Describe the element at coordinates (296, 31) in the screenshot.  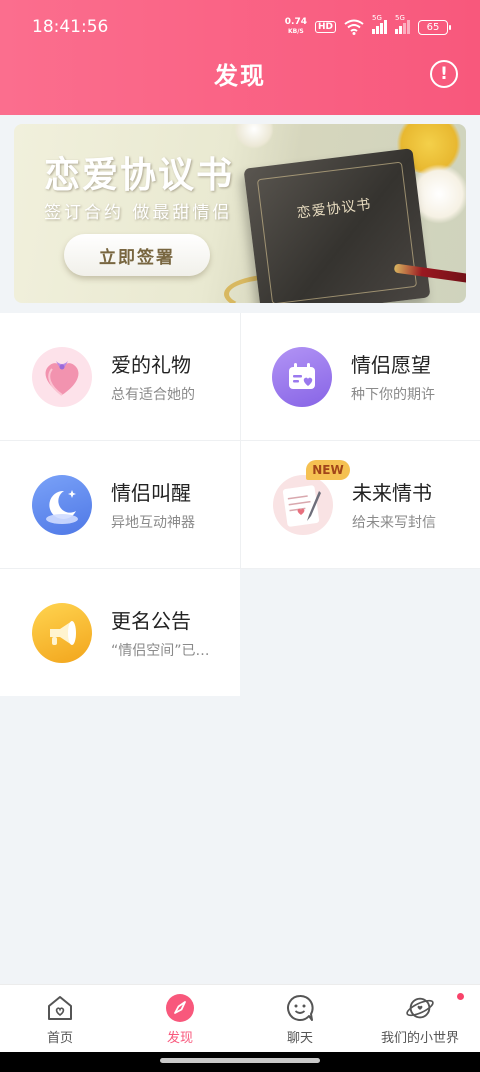
I see `network-speed-unit: KB/S` at that location.